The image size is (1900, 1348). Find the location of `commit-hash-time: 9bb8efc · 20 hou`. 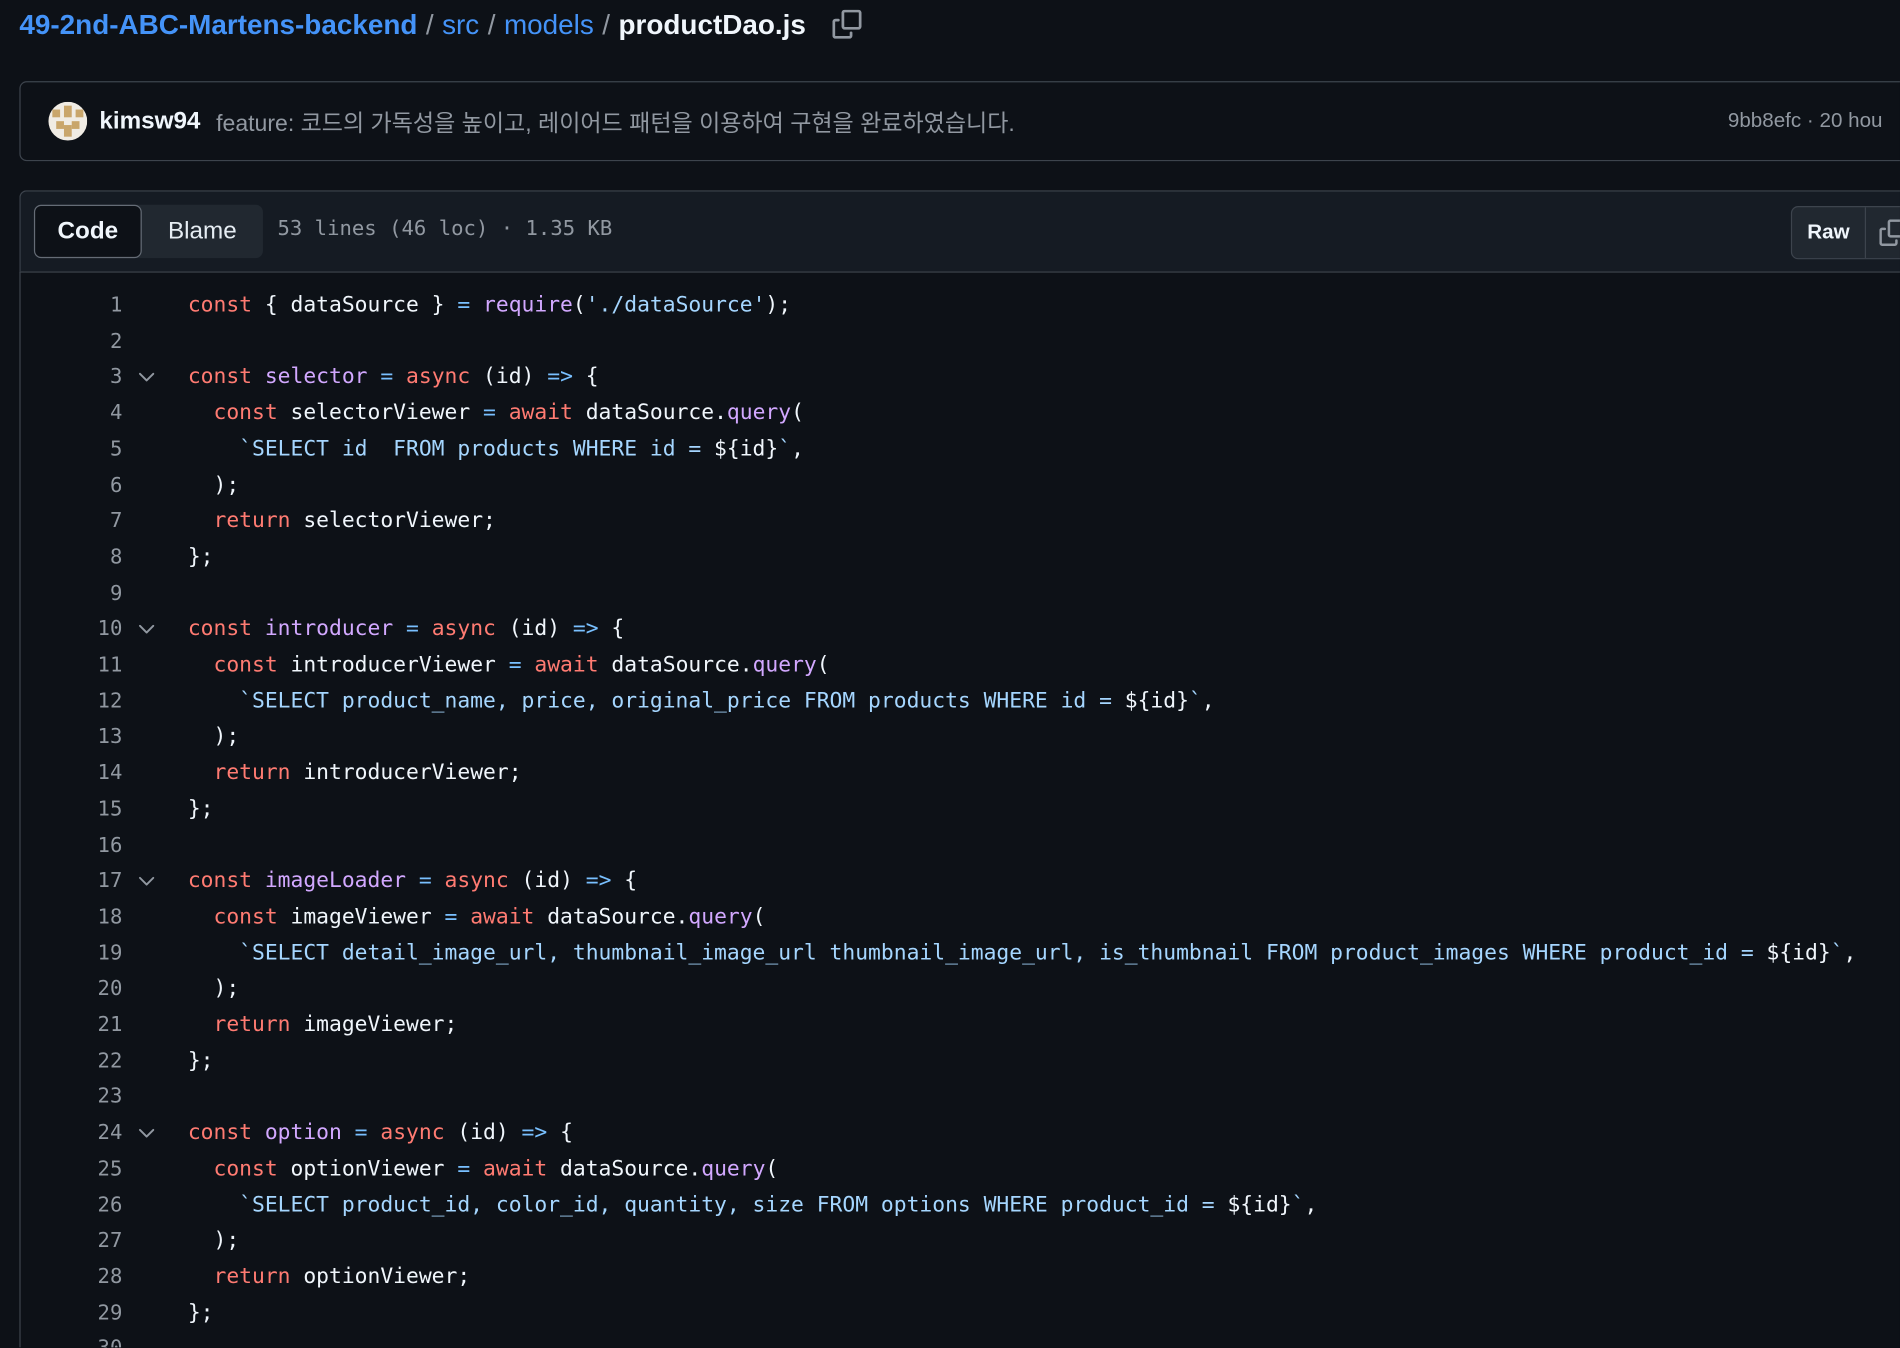

commit-hash-time: 9bb8efc · 20 hou is located at coordinates (1805, 121).